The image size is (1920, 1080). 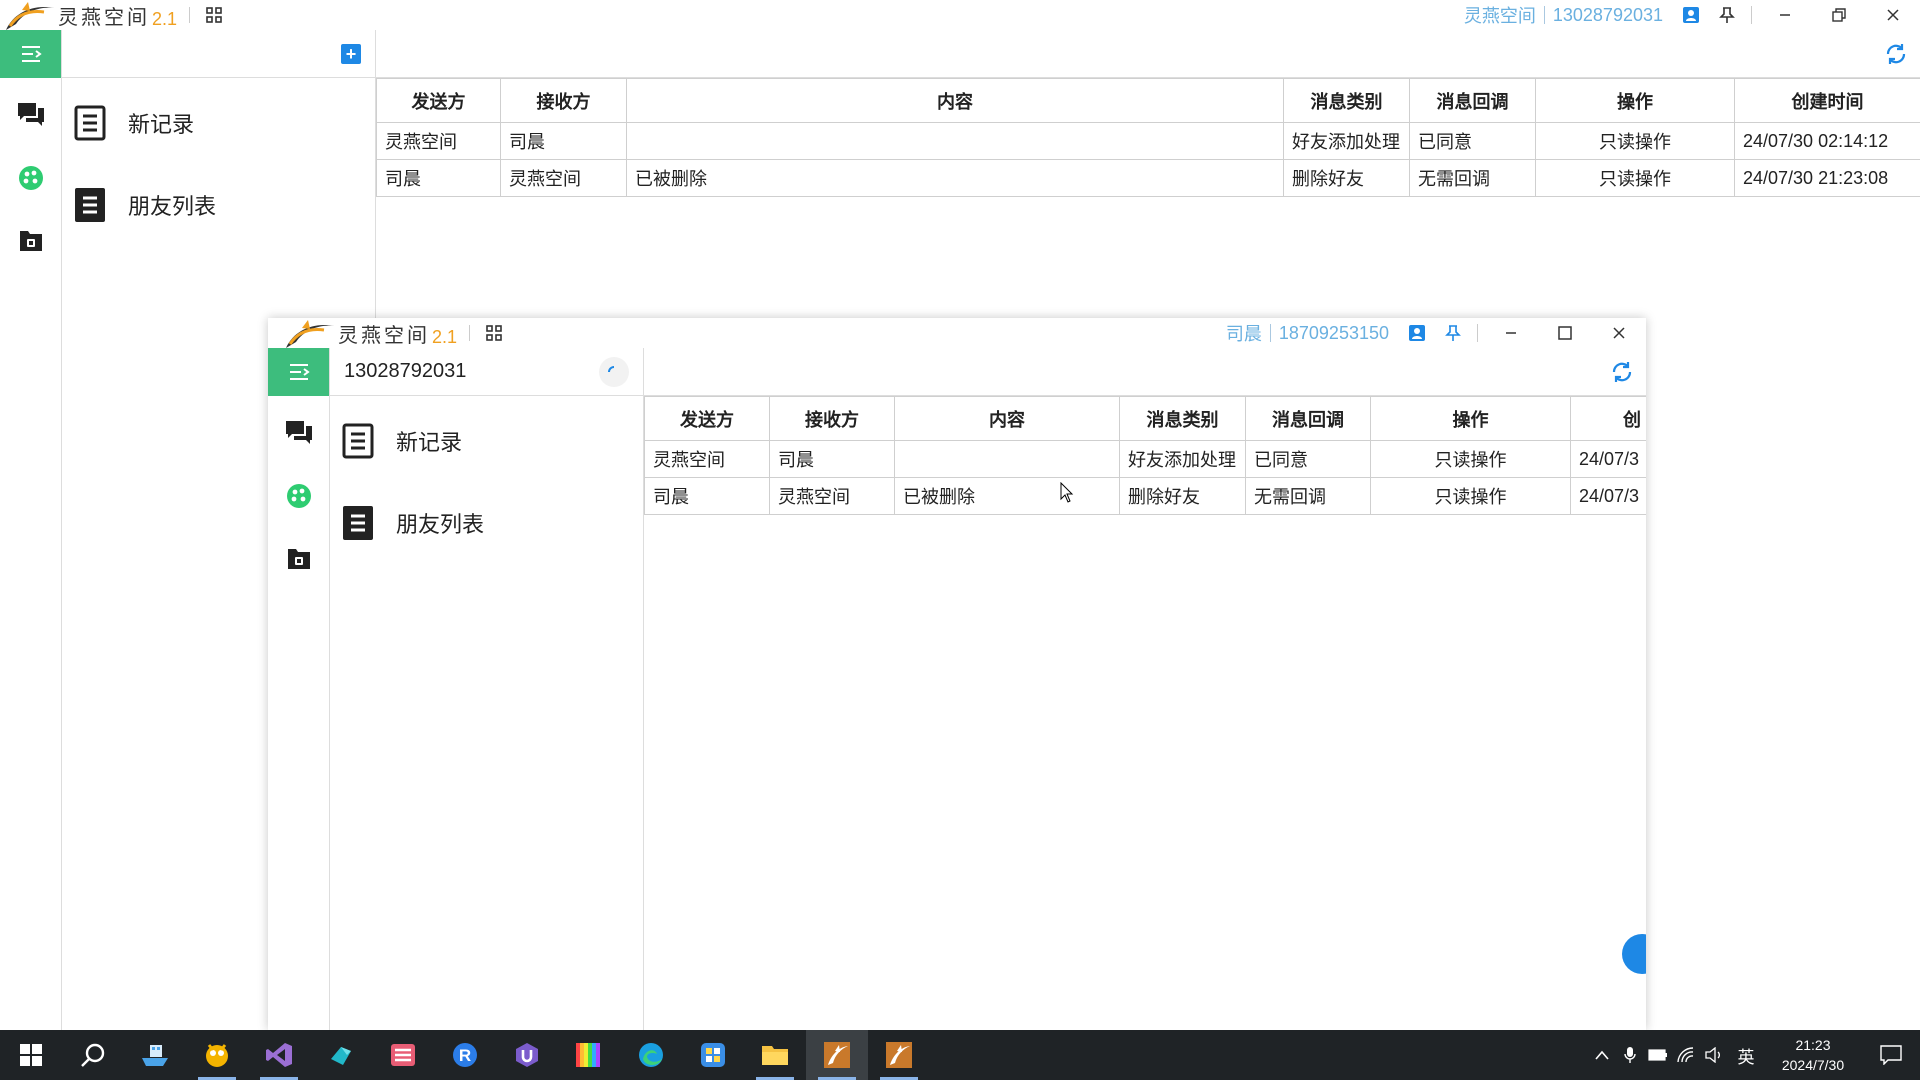 What do you see at coordinates (1565, 333) in the screenshot?
I see `maximize-button` at bounding box center [1565, 333].